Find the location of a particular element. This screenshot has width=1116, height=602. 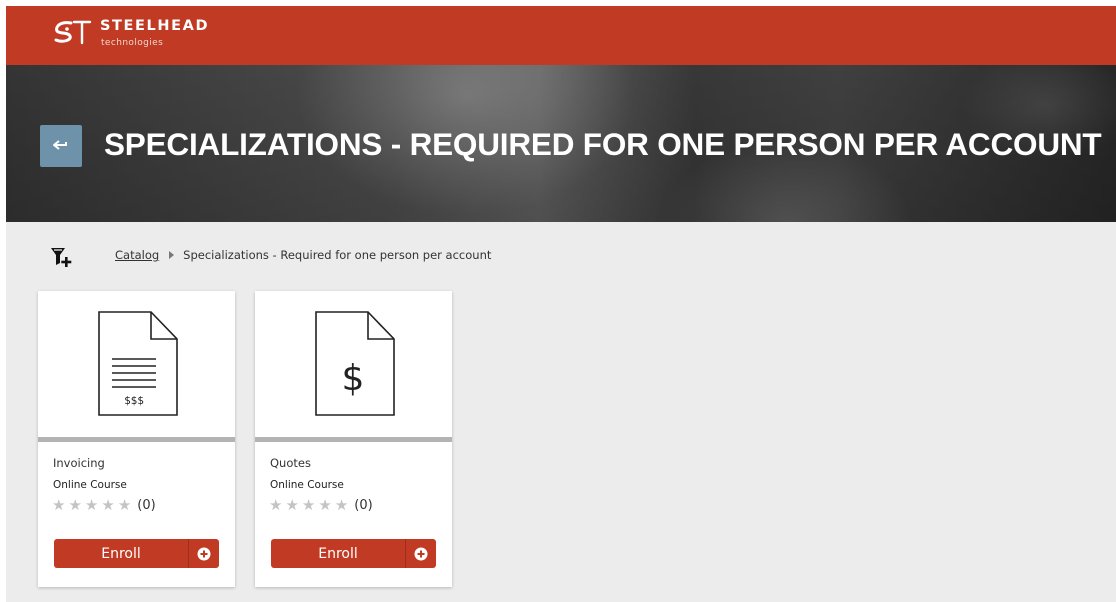

invoice-document-icon: $$$ is located at coordinates (138, 363).